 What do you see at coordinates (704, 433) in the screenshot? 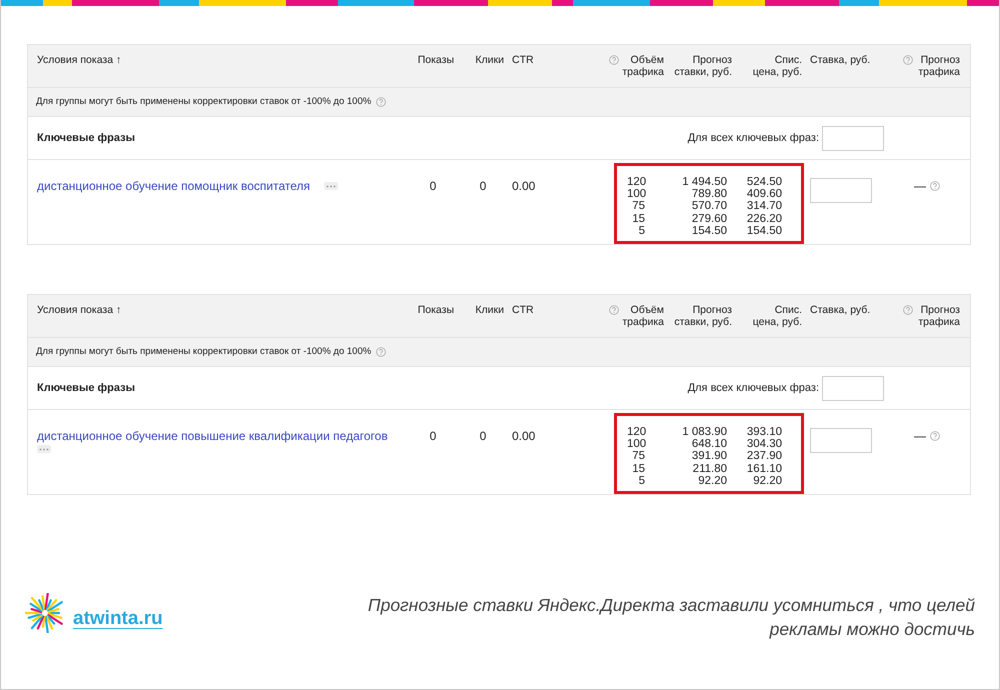
I see `table-cell-text: 1 083.90` at bounding box center [704, 433].